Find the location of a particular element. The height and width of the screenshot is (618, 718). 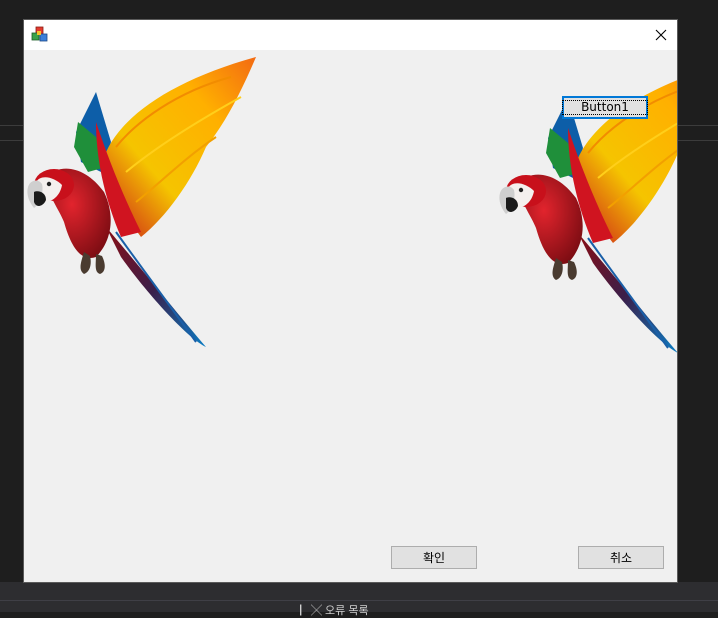

ok-button-label: 확인 is located at coordinates (434, 558).